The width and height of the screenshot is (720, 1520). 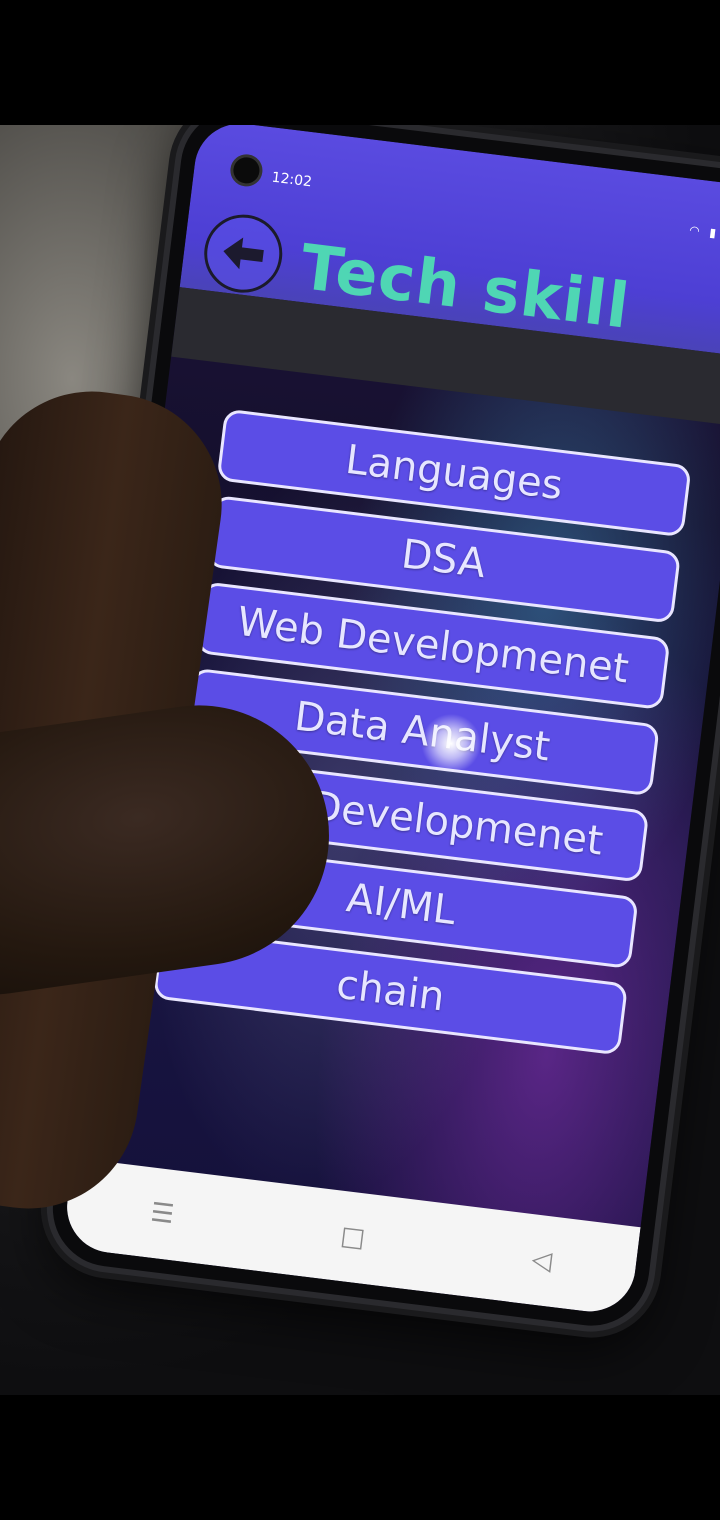 I want to click on back-button, so click(x=243, y=254).